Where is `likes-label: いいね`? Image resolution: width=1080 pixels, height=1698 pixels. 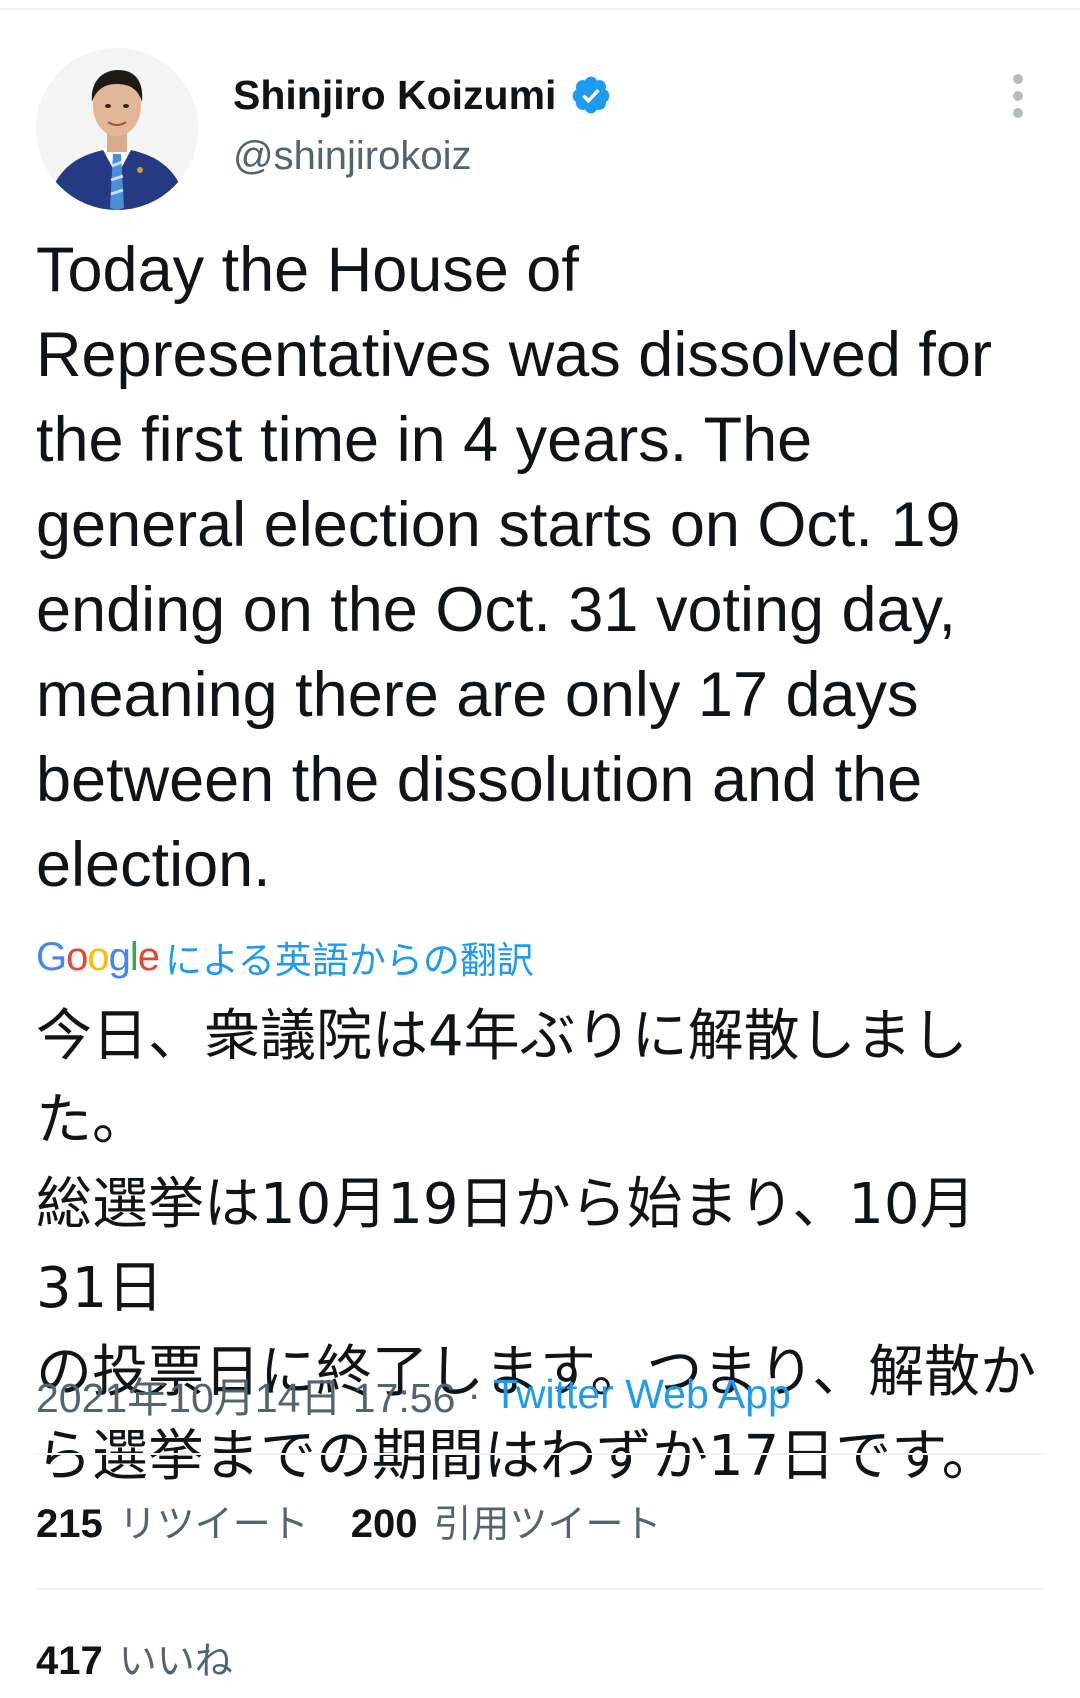 likes-label: いいね is located at coordinates (175, 1660).